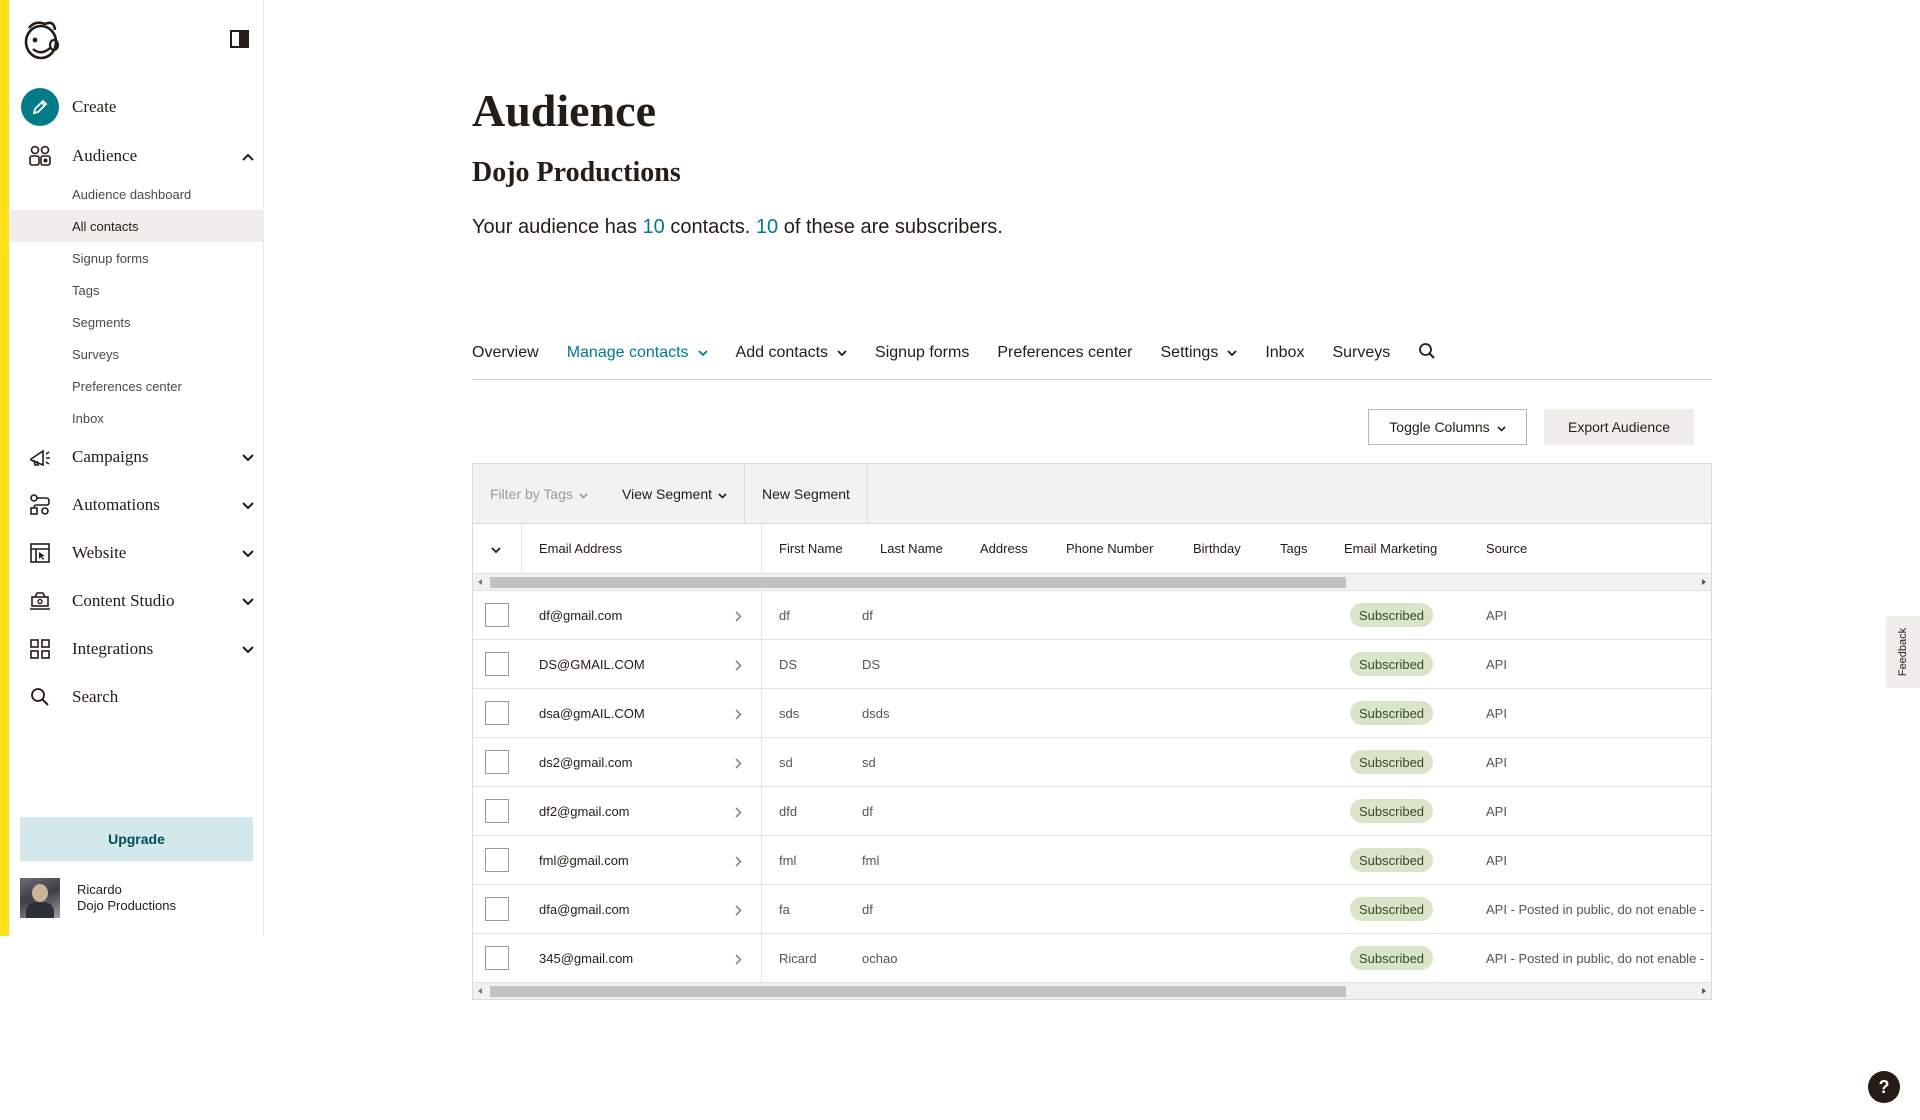  I want to click on table-row: DS@GMAIL.COM DS DS Subscribed API, so click(1092, 664).